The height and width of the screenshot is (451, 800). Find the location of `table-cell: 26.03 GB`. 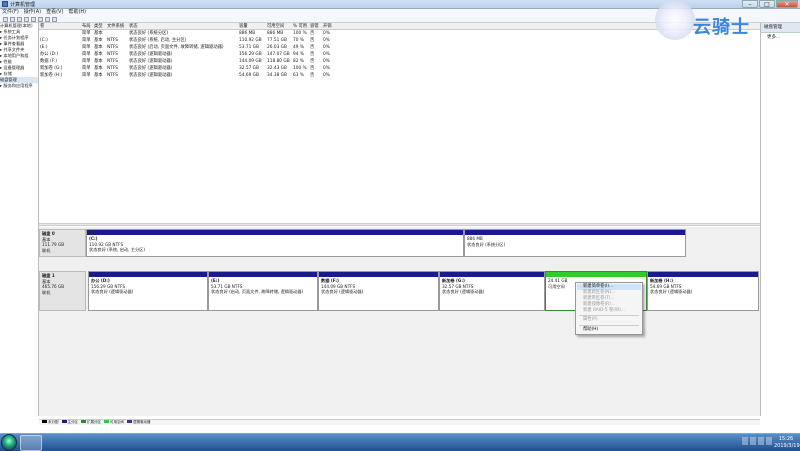

table-cell: 26.03 GB is located at coordinates (277, 47).